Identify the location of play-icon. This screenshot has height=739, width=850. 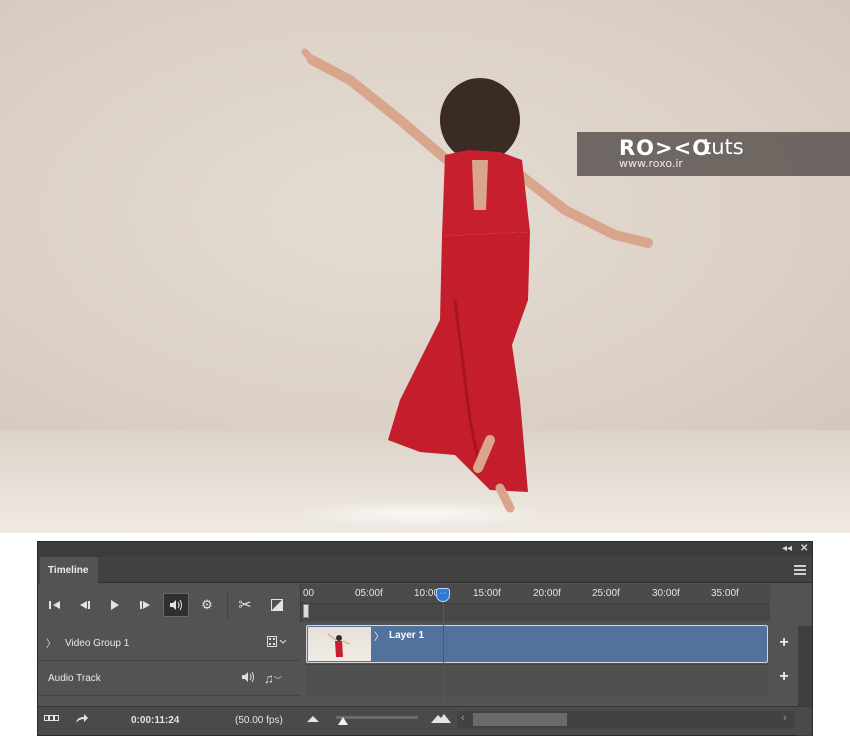
(115, 605).